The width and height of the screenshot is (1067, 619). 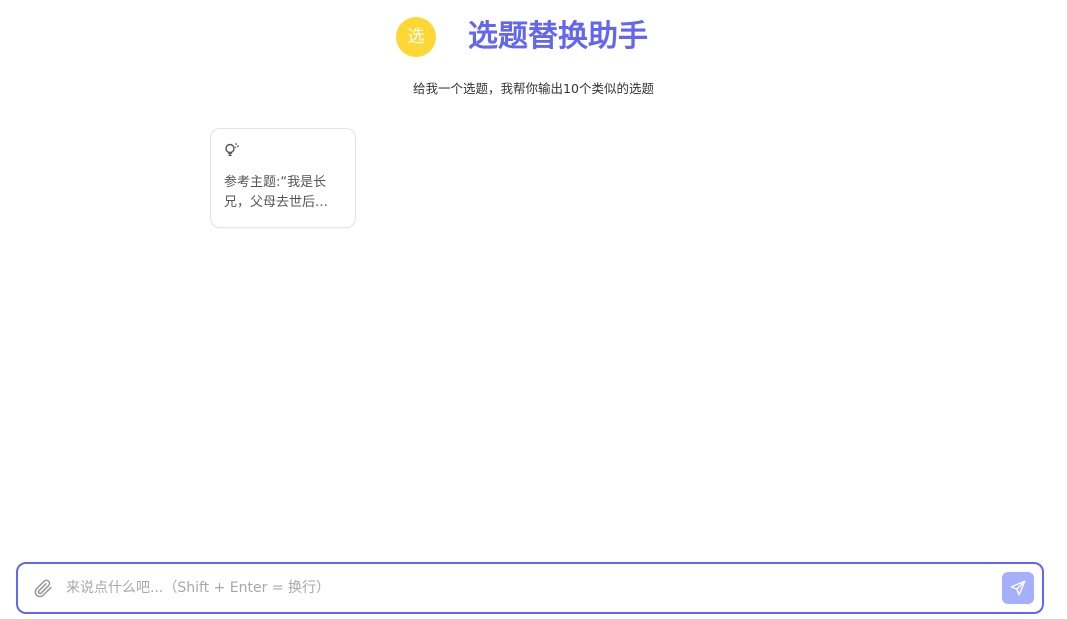 I want to click on app-title: 选题替换助手, so click(x=558, y=36).